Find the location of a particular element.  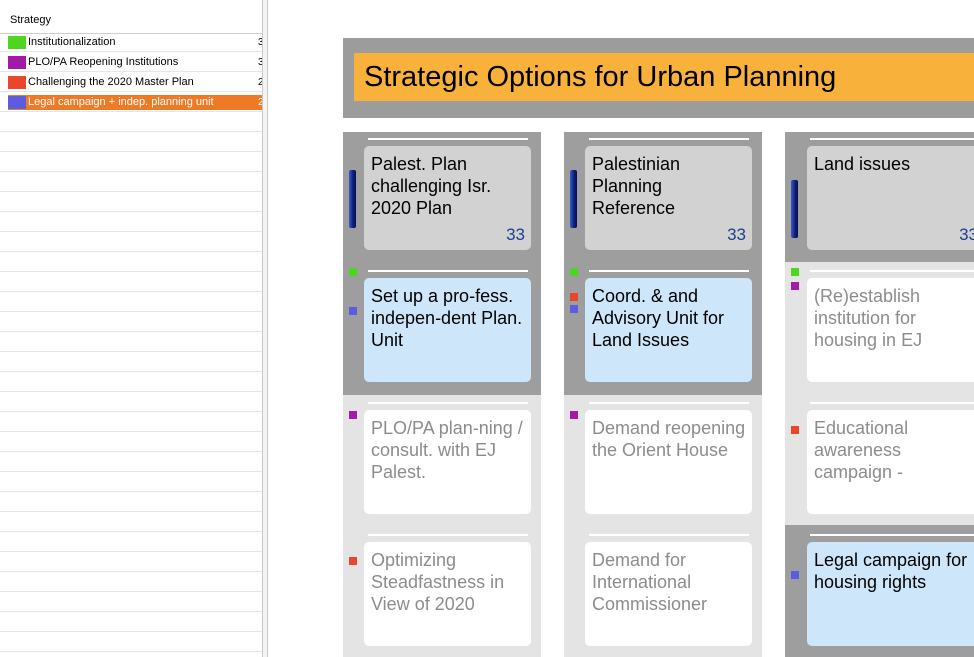

strategy-item-institutionalization: Institutionalization 3 is located at coordinates (136, 42).